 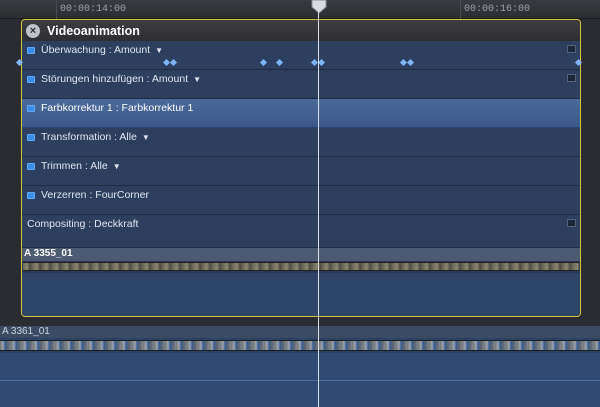 What do you see at coordinates (497, 9) in the screenshot?
I see `timecode-label: 00:00:16:00` at bounding box center [497, 9].